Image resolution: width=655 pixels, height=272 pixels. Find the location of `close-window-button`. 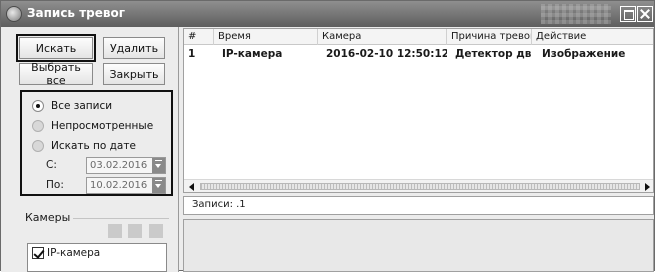

close-window-button is located at coordinates (645, 14).